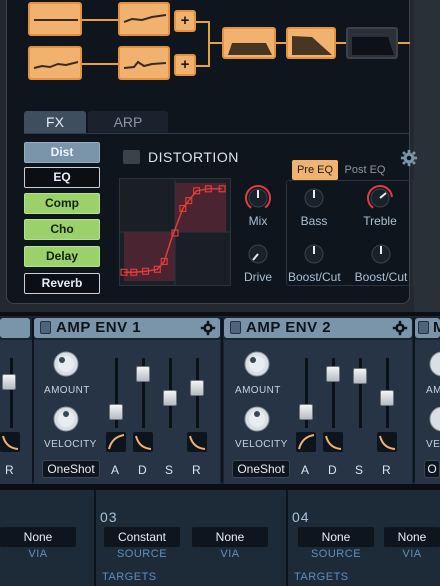  I want to click on fx-dist-button: Dist, so click(62, 152).